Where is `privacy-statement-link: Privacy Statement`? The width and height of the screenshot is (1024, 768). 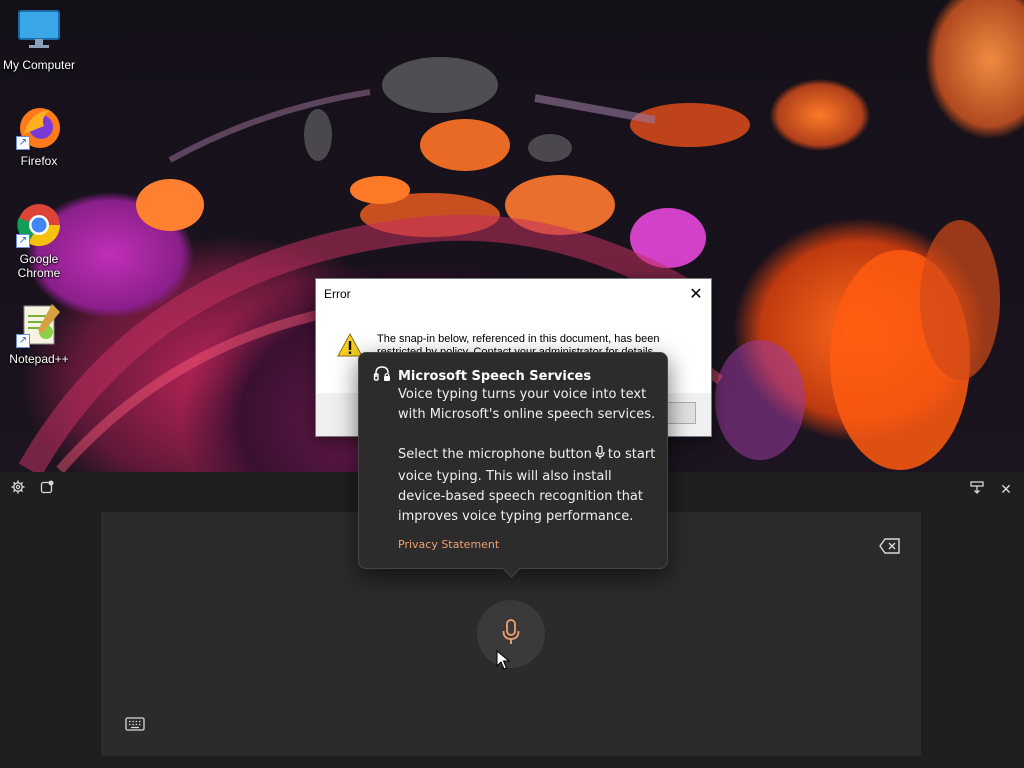 privacy-statement-link: Privacy Statement is located at coordinates (448, 544).